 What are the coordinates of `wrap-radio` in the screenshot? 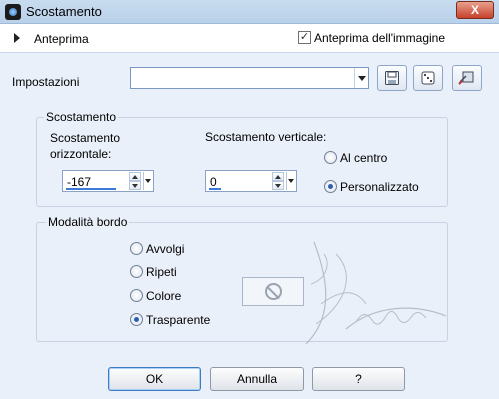 It's located at (136, 248).